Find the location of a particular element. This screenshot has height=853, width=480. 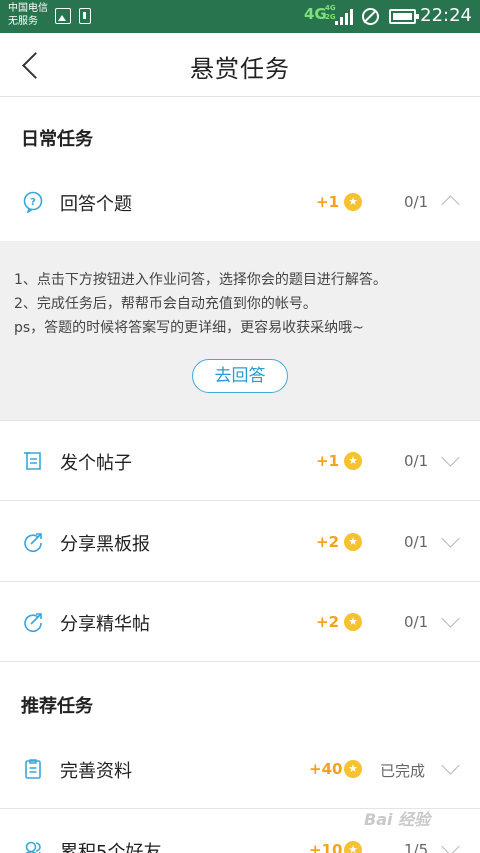

recommended-section-title: 推荐任务 is located at coordinates (57, 706).